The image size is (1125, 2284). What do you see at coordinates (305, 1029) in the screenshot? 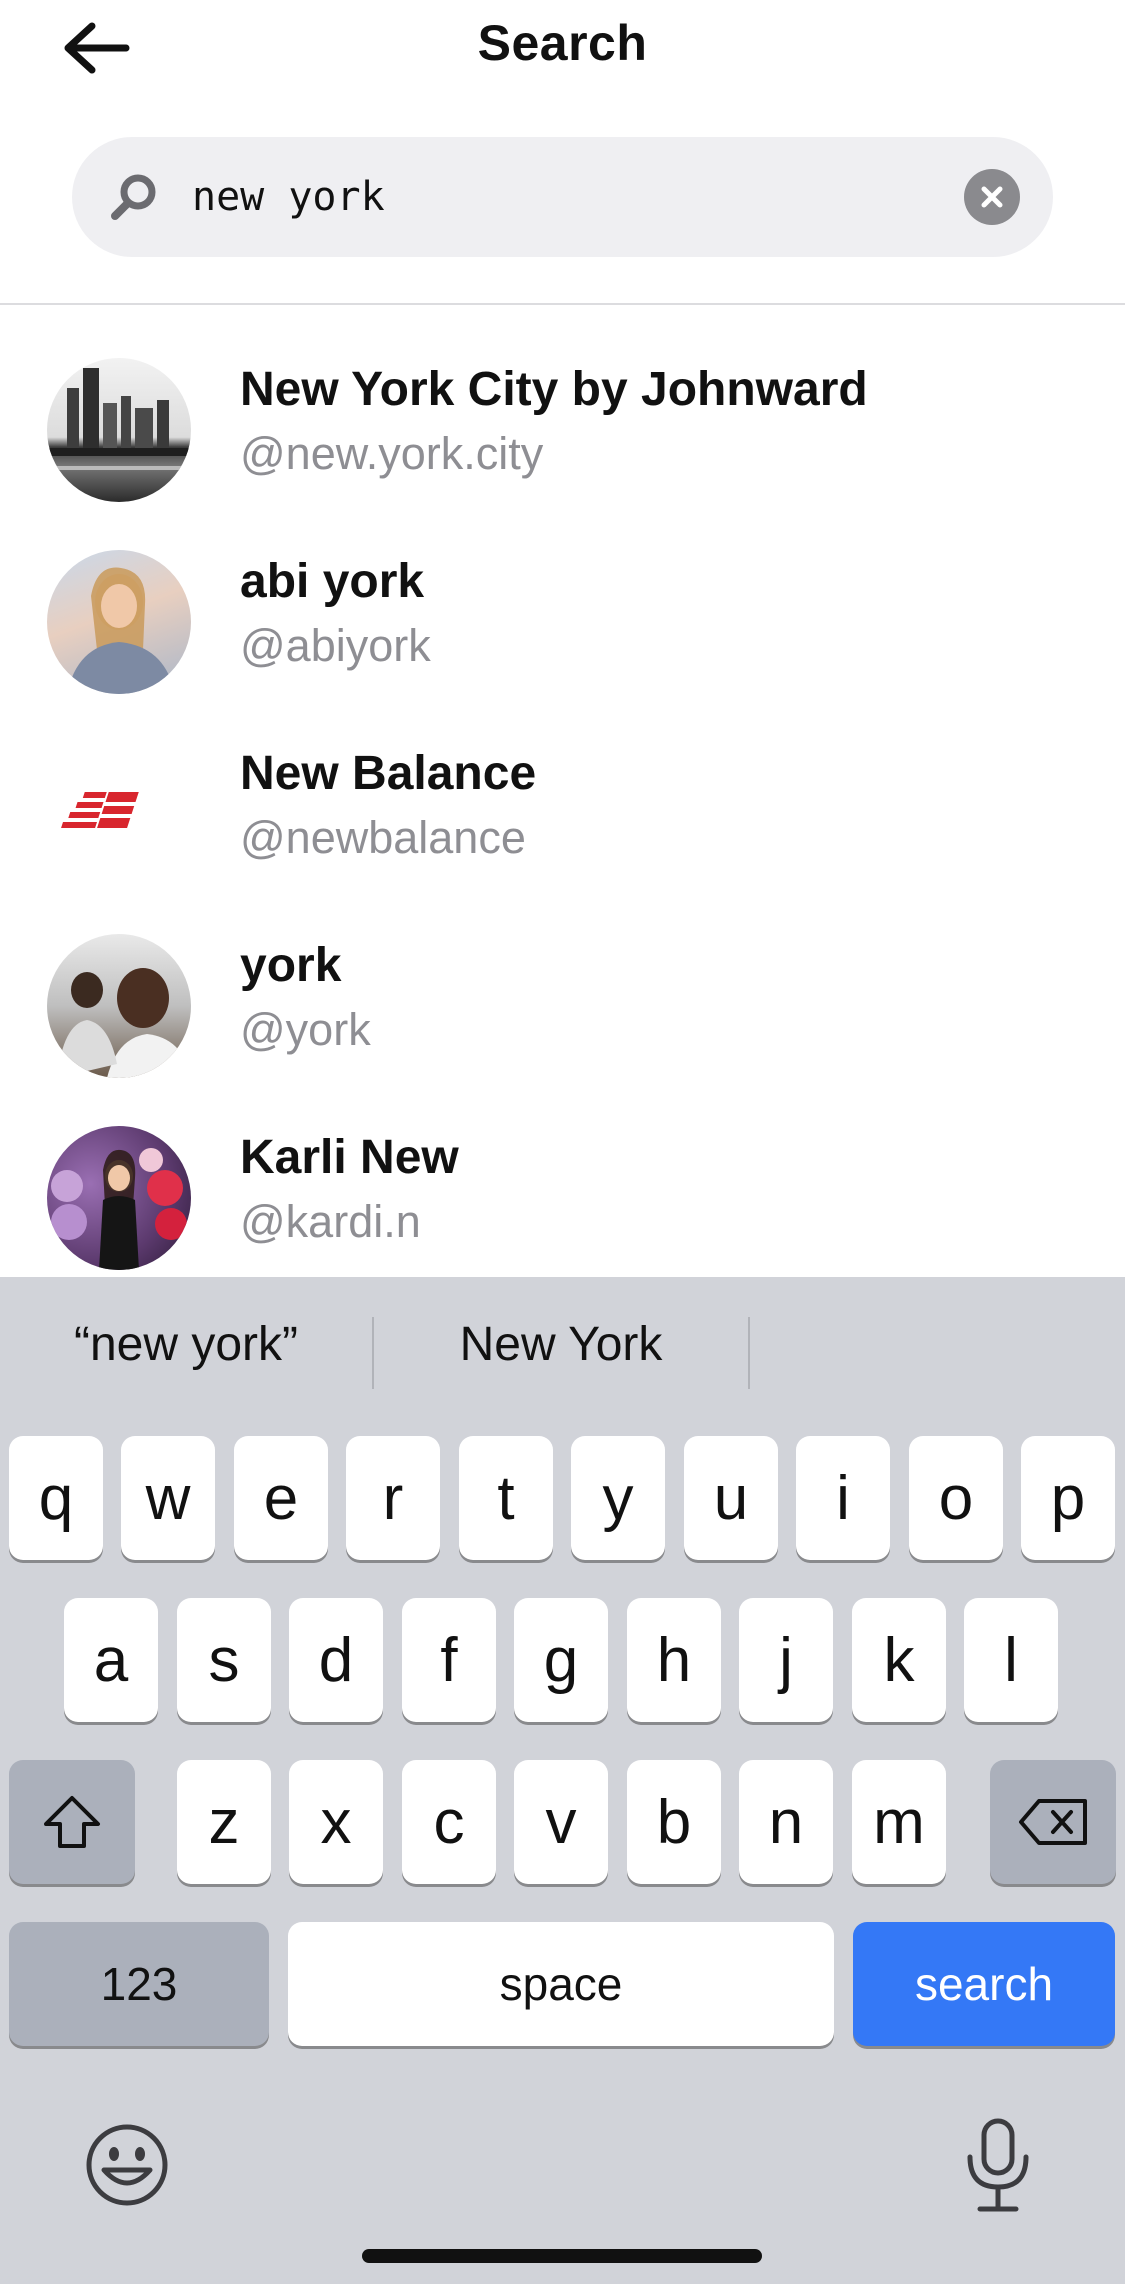
I see `result-handle: @york` at bounding box center [305, 1029].